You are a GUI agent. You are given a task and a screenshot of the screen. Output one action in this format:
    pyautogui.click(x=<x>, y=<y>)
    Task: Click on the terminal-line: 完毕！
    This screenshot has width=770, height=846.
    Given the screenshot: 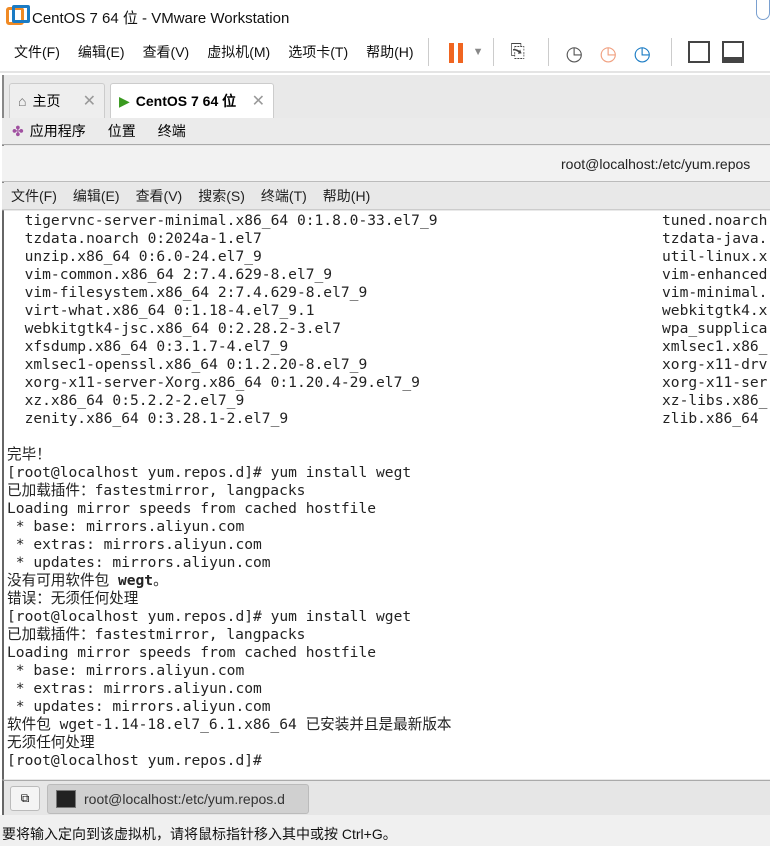 What is the action you would take?
    pyautogui.click(x=29, y=454)
    